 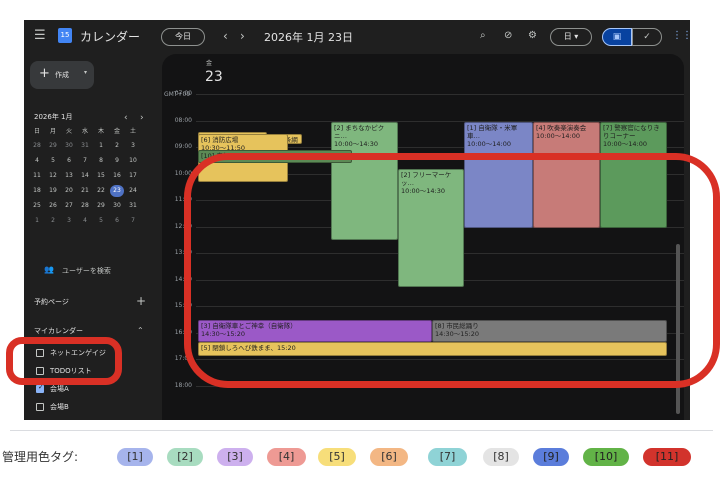 I want to click on mini-day: 11, so click(x=37, y=176).